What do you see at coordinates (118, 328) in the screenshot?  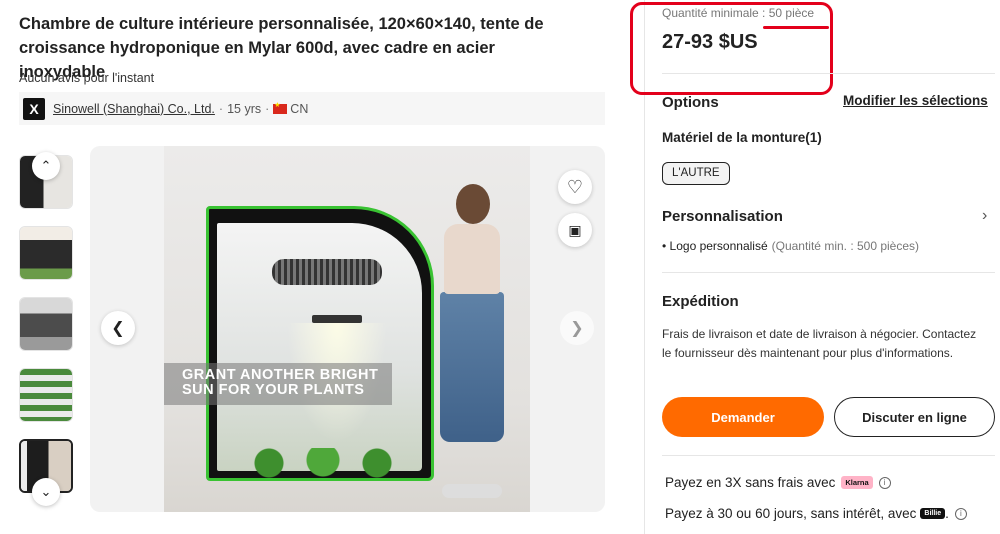 I see `previous-image-button: ❮` at bounding box center [118, 328].